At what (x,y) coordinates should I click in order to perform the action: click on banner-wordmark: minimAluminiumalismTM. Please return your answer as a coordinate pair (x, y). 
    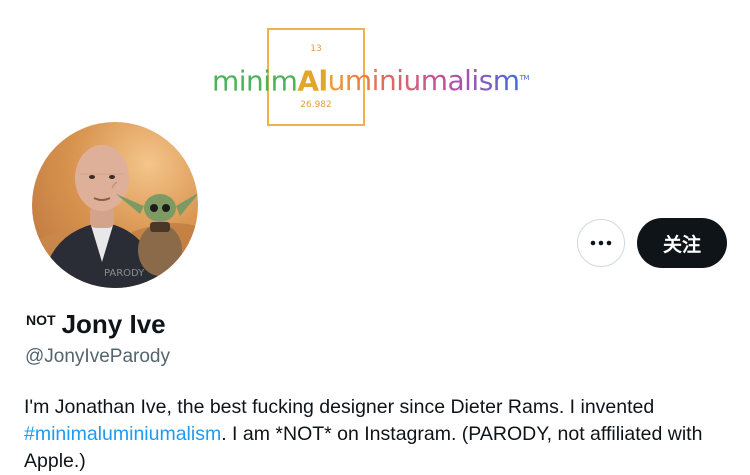
    Looking at the image, I should click on (370, 78).